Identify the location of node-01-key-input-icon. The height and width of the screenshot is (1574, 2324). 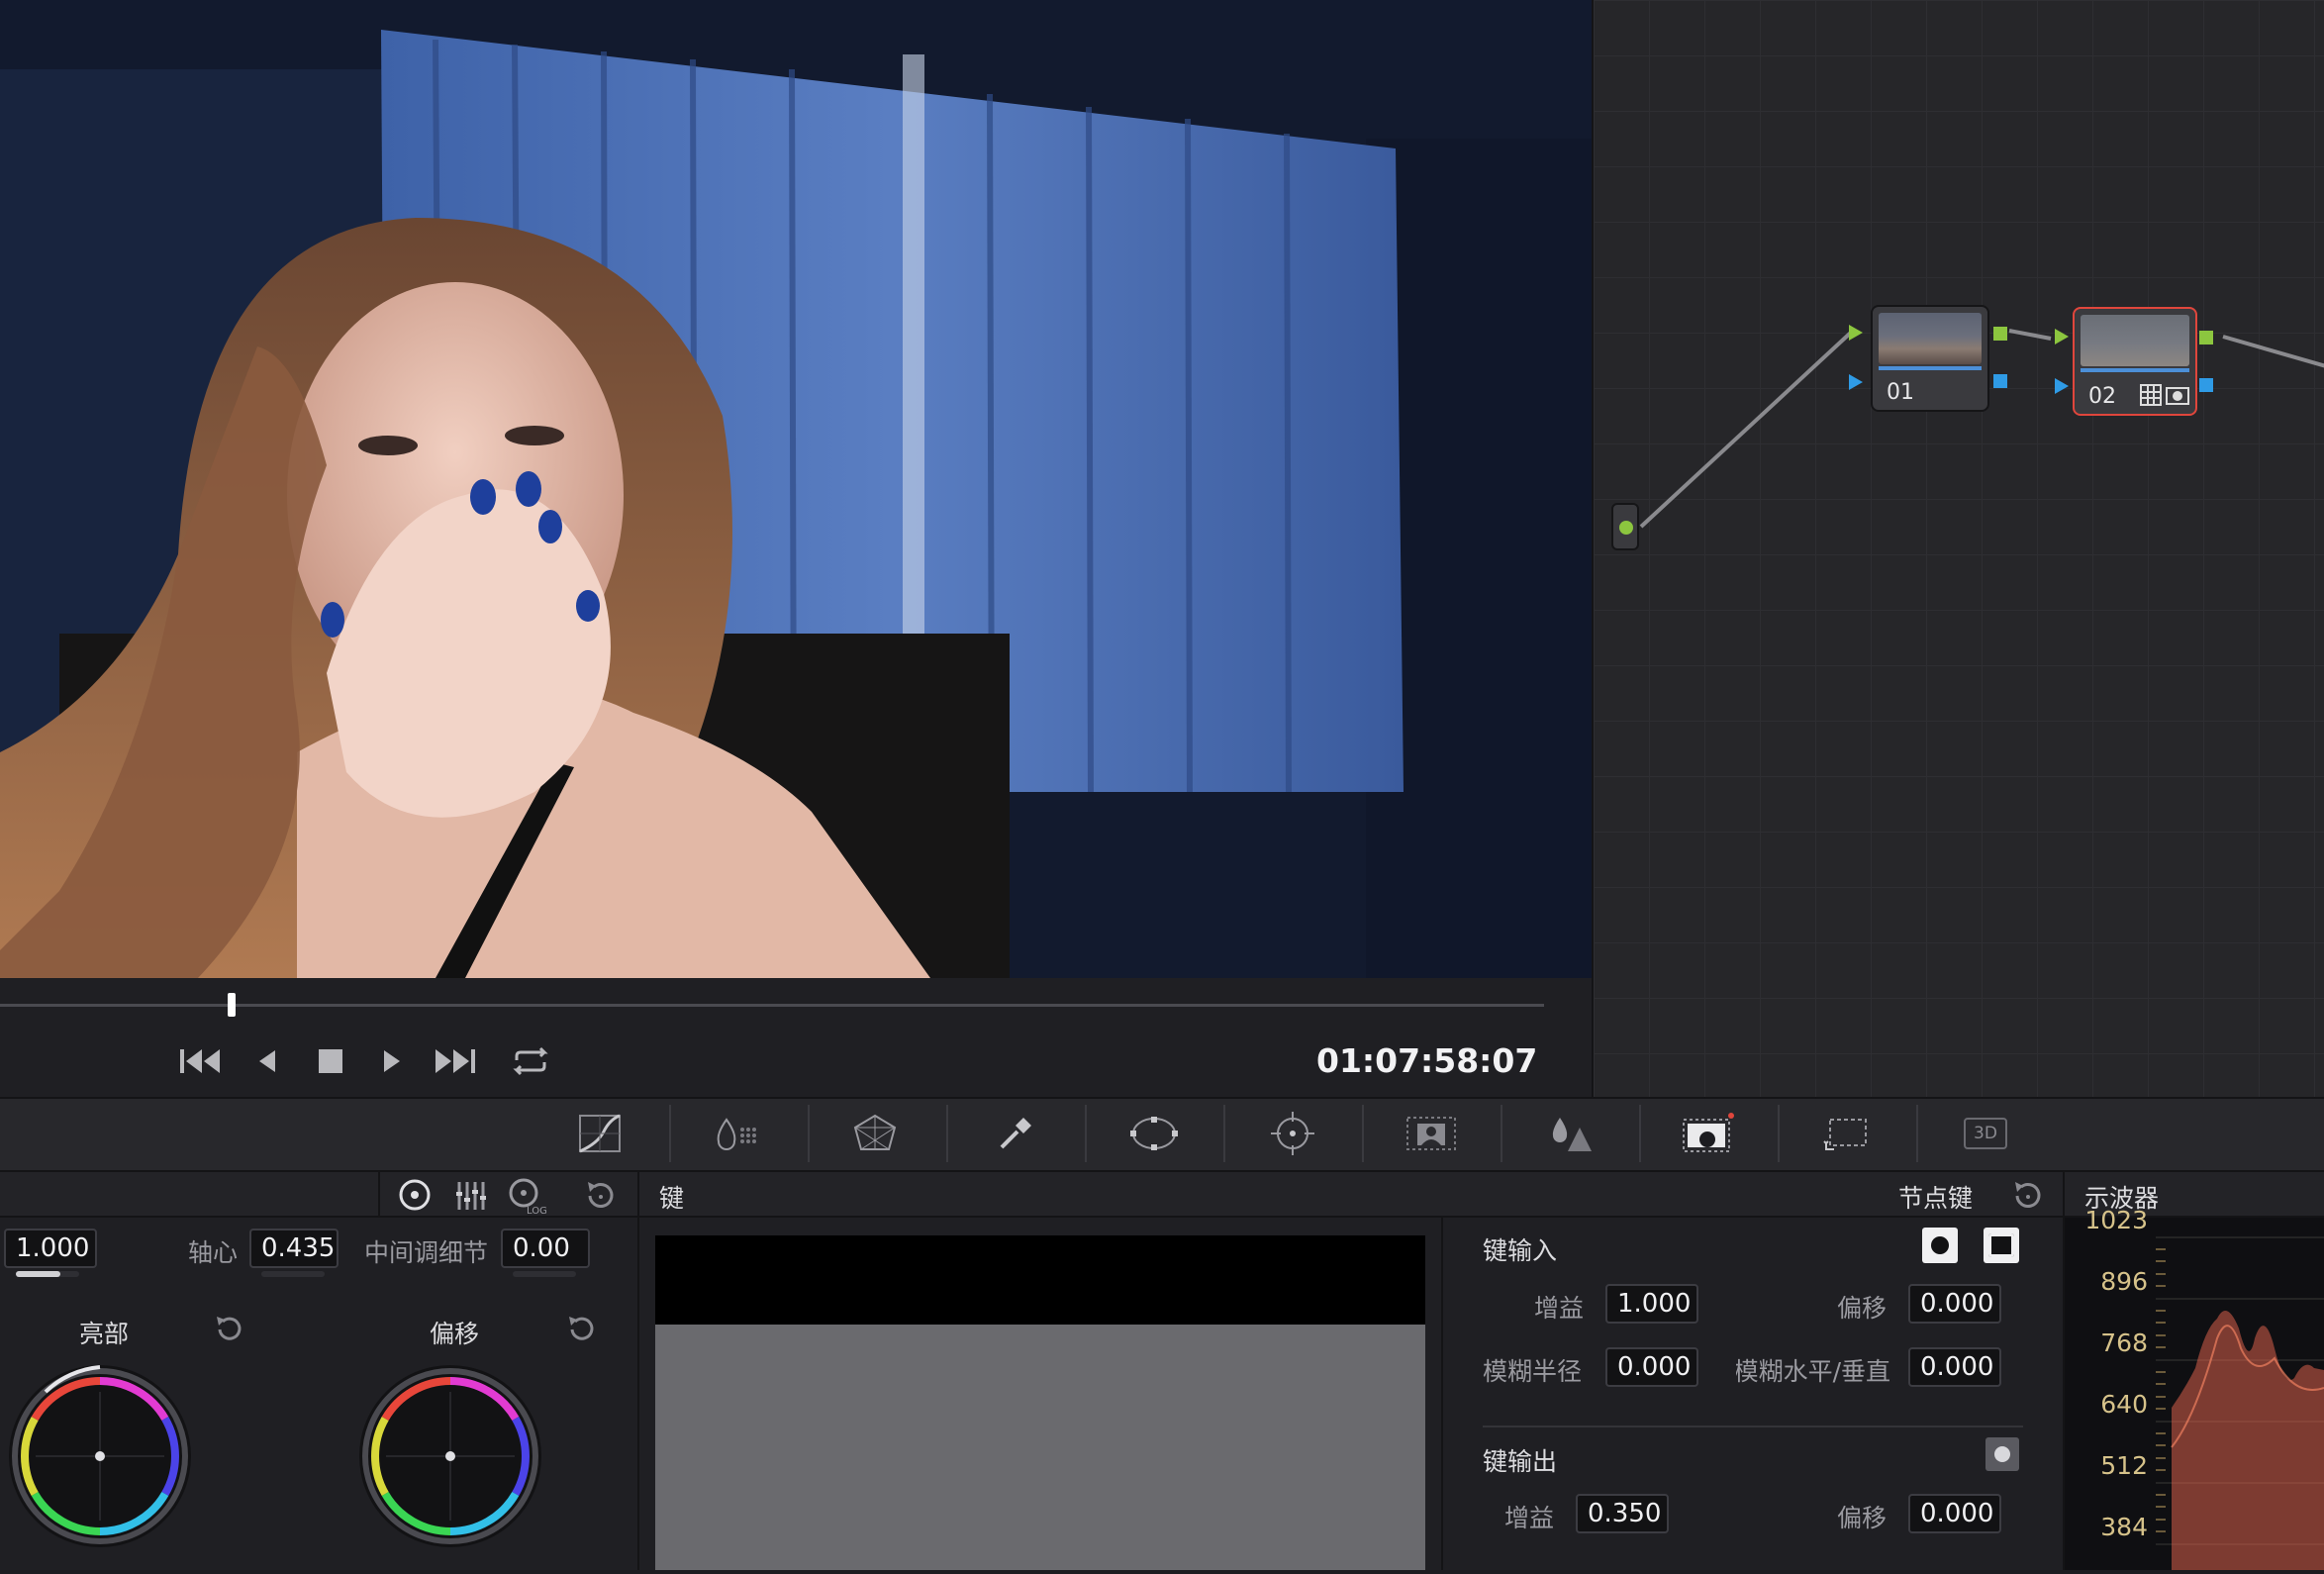
(1856, 382).